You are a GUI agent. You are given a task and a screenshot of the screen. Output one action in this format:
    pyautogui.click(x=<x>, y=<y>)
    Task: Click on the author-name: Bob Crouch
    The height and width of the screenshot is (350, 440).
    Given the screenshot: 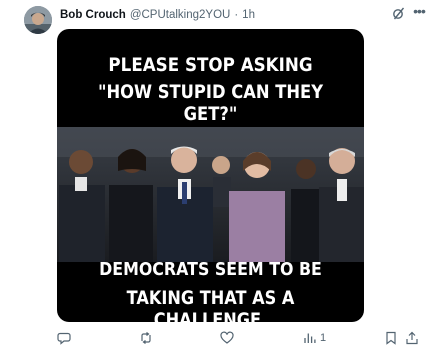 What is the action you would take?
    pyautogui.click(x=93, y=15)
    